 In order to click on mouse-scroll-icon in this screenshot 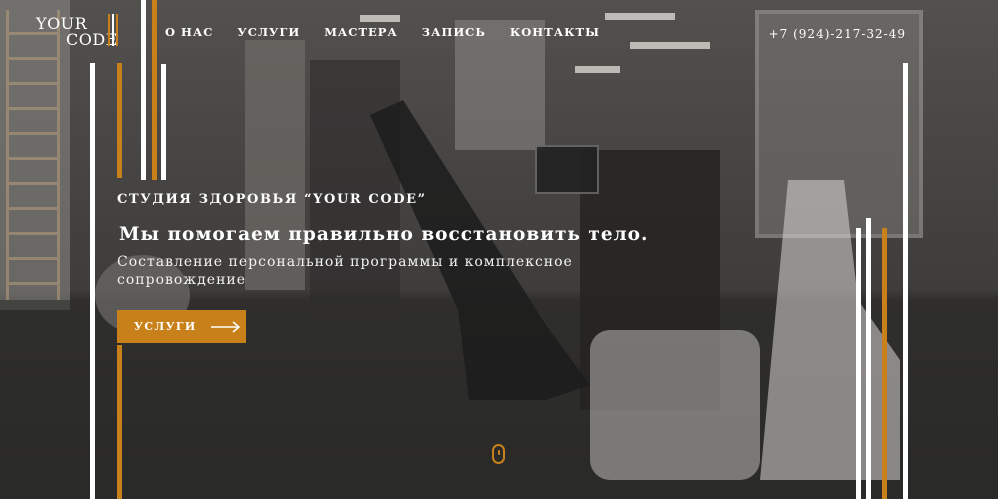, I will do `click(498, 454)`.